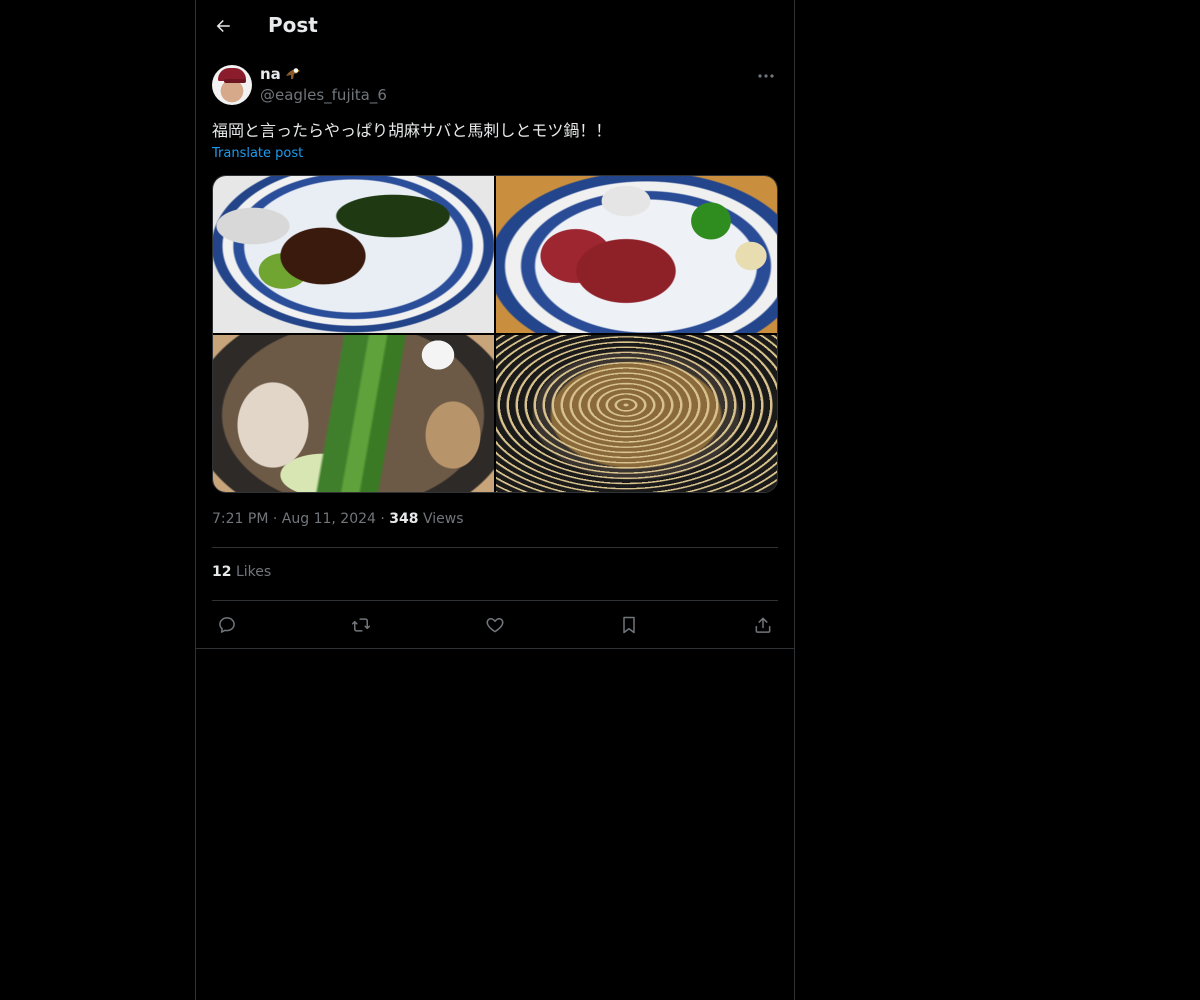 This screenshot has width=1200, height=1000. I want to click on post-text: 福岡と言ったらやっぱり胡麻サバと馬刺しとモツ鍋！！, so click(412, 130).